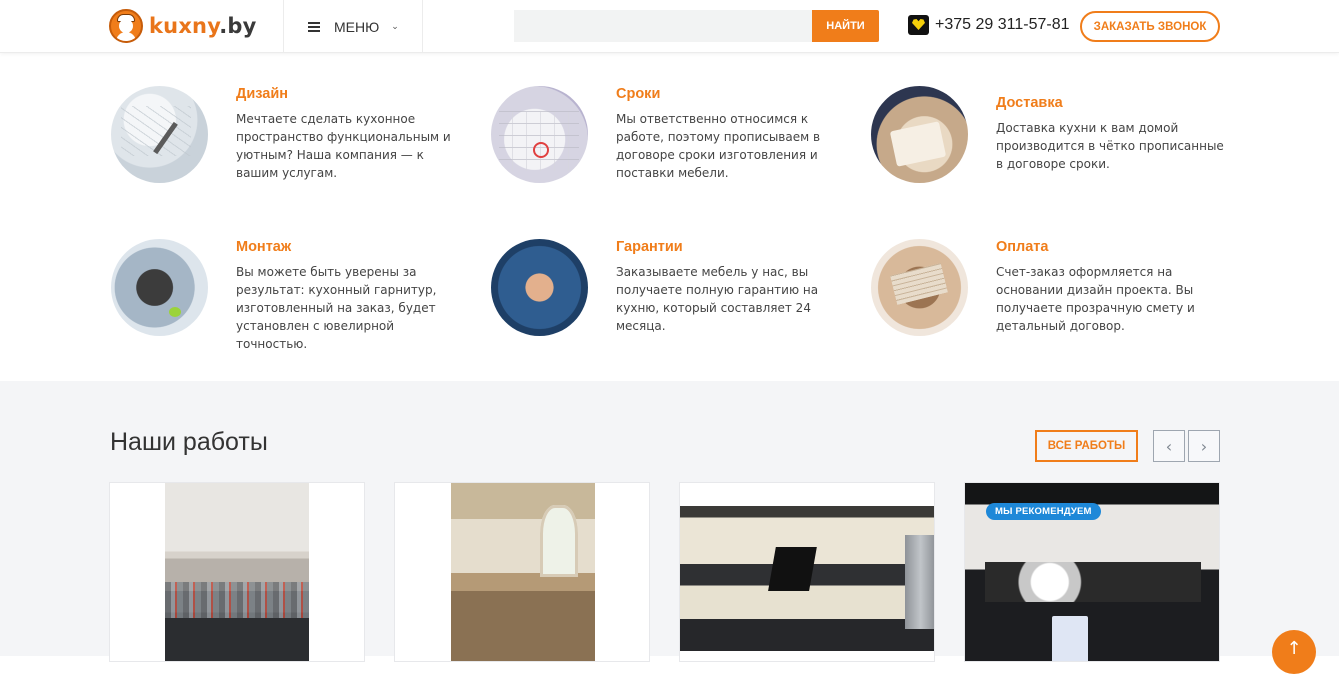  Describe the element at coordinates (189, 442) in the screenshot. I see `works-title: Наши работы` at that location.